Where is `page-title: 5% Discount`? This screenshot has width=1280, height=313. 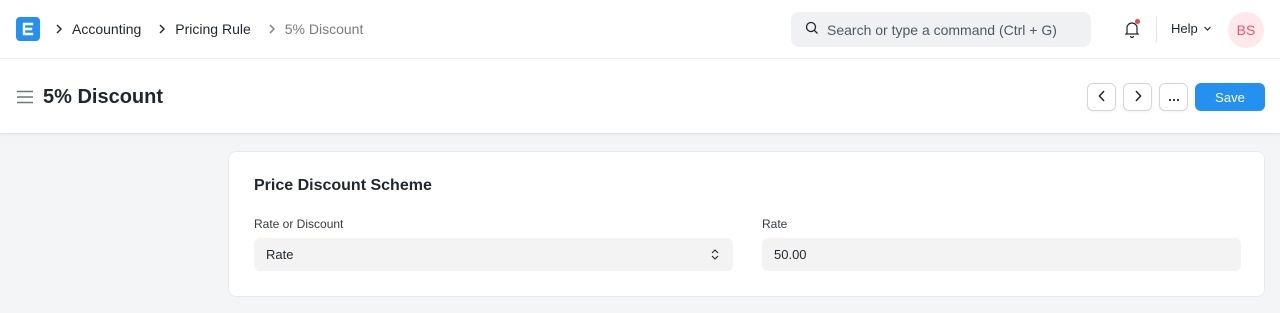 page-title: 5% Discount is located at coordinates (103, 97).